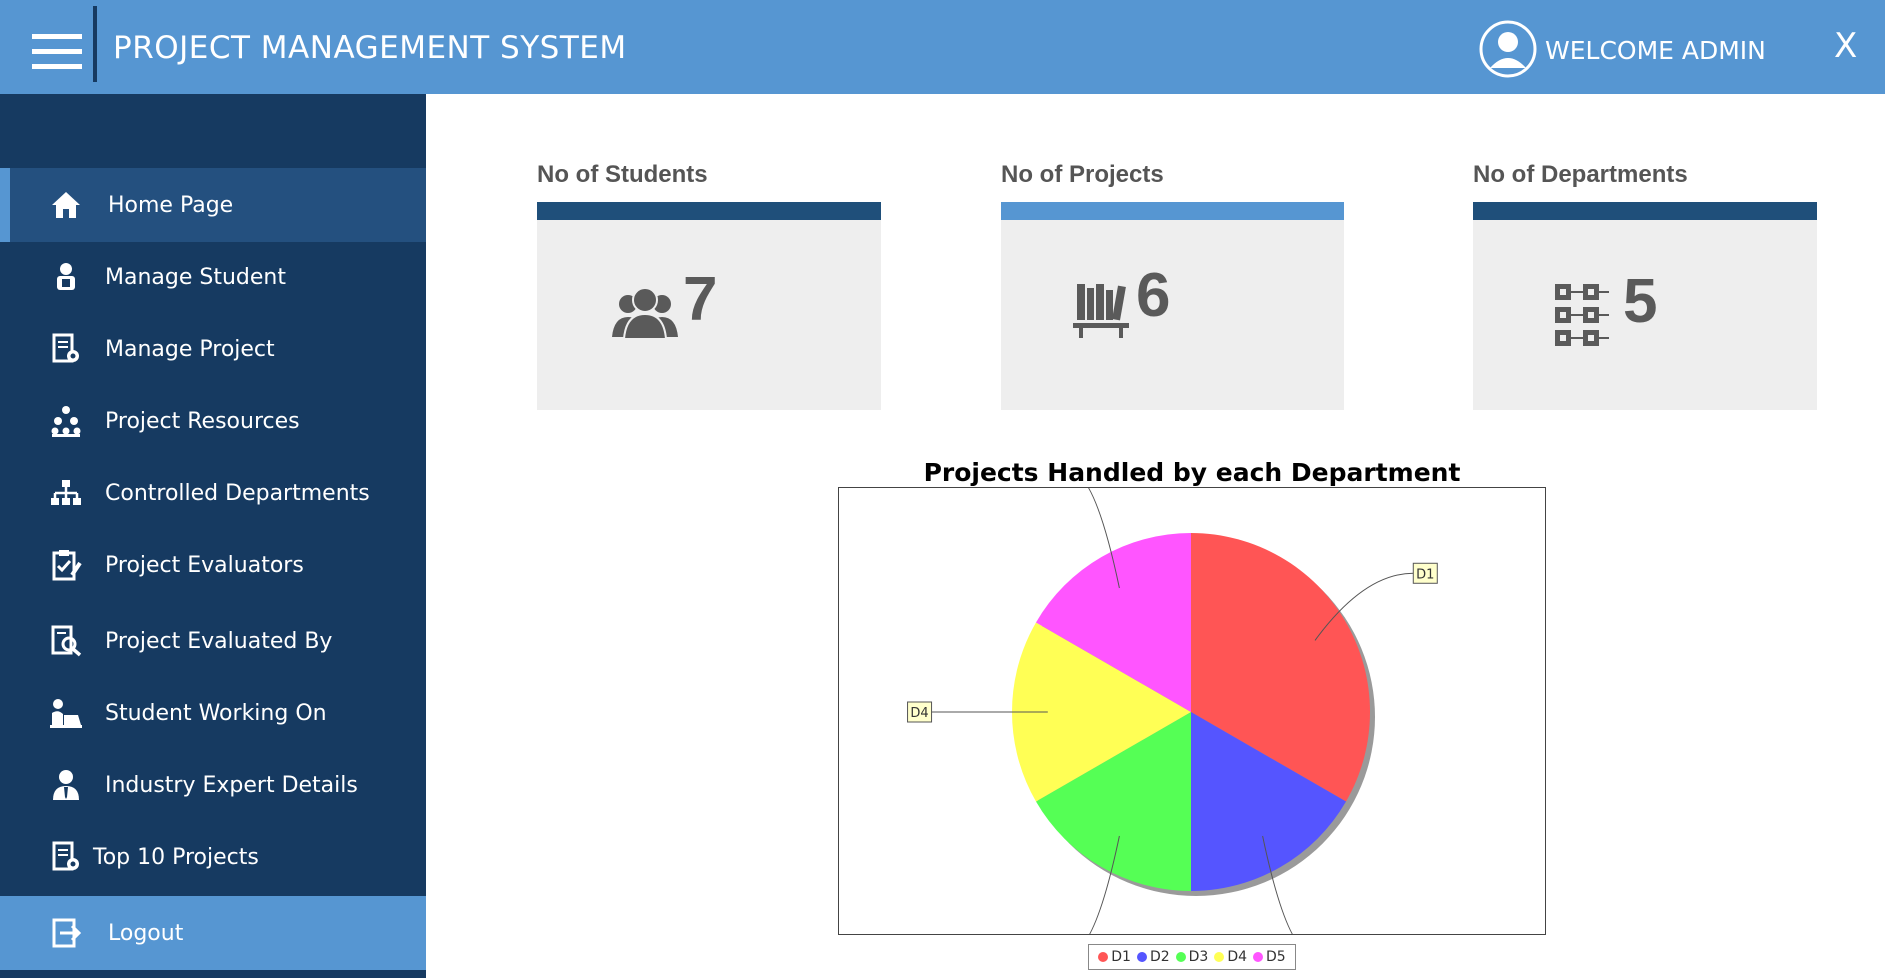 This screenshot has height=978, width=1885. What do you see at coordinates (1640, 301) in the screenshot?
I see `stat-value-departments: 5` at bounding box center [1640, 301].